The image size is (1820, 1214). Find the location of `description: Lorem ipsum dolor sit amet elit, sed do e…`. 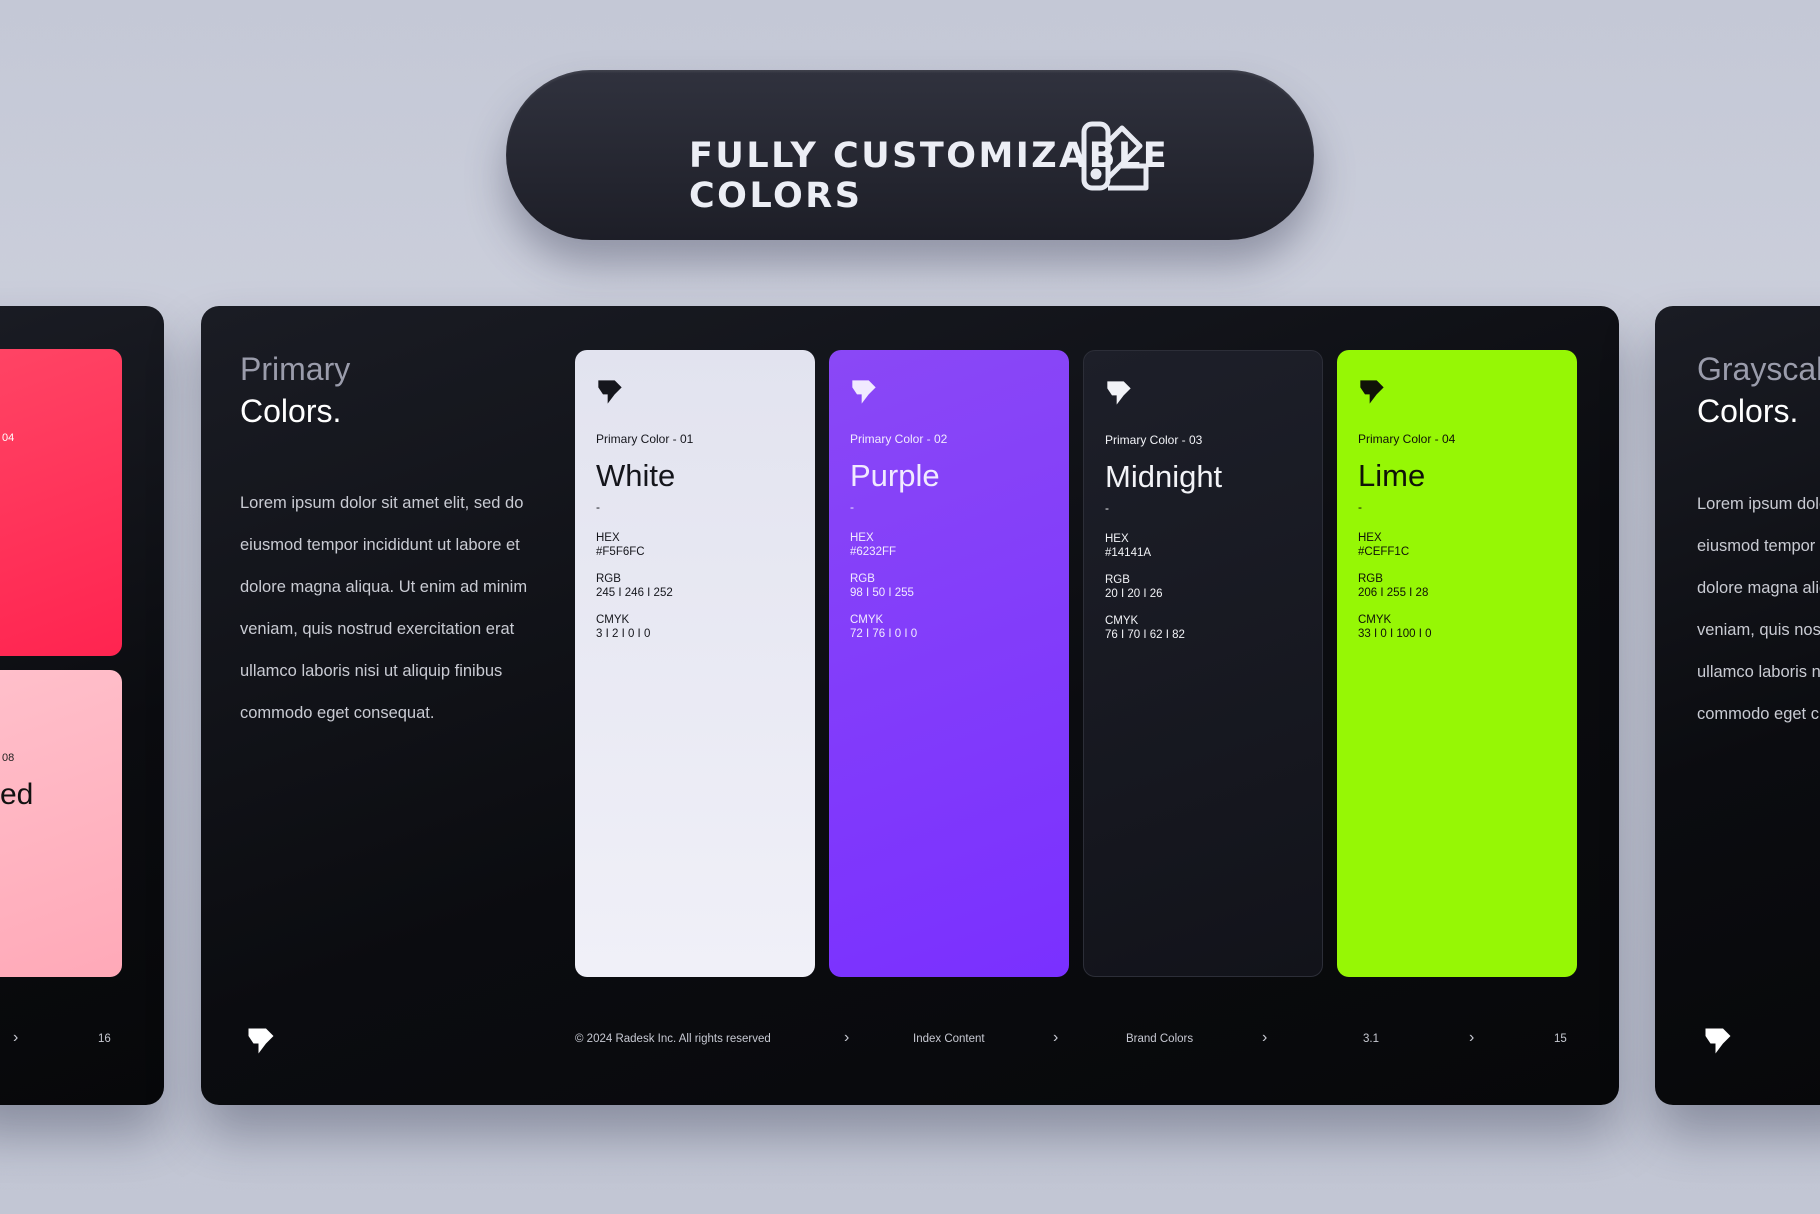

description: Lorem ipsum dolor sit amet elit, sed do e… is located at coordinates (384, 608).